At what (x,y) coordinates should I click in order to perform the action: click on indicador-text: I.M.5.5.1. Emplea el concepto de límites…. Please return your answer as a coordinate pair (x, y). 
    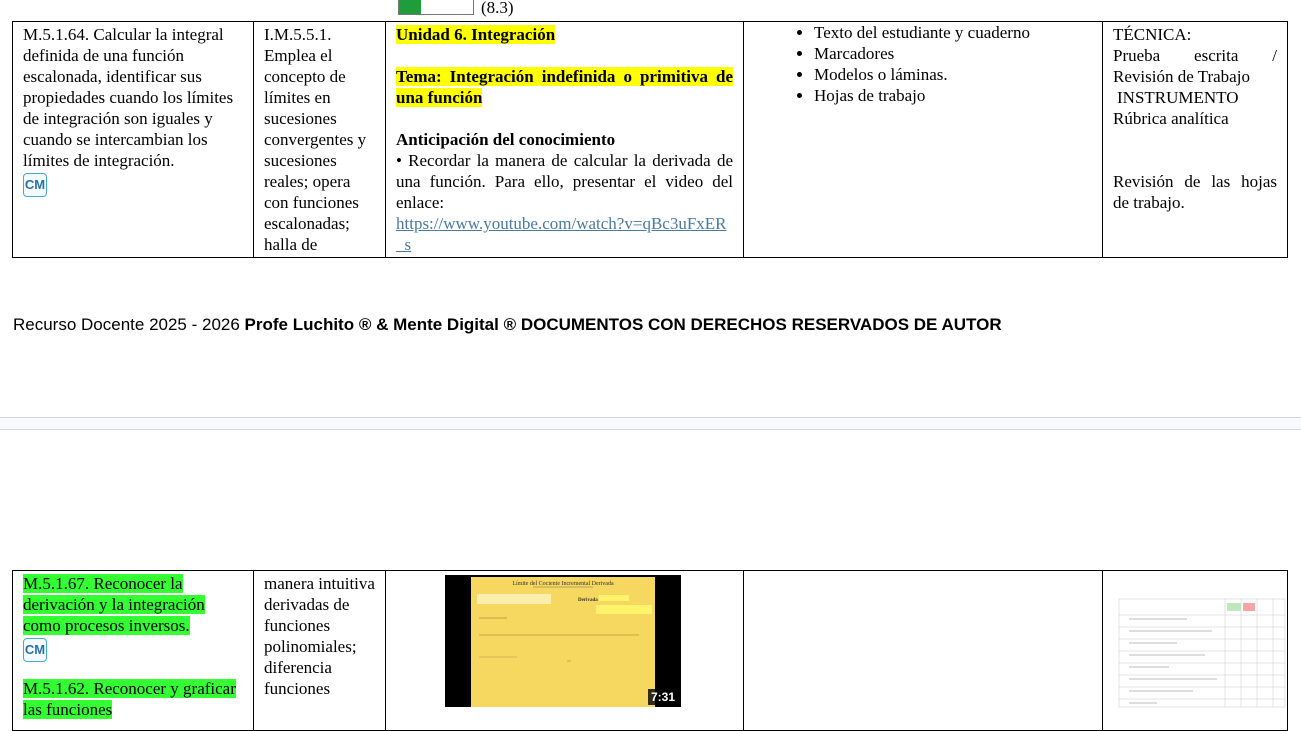
    Looking at the image, I should click on (315, 139).